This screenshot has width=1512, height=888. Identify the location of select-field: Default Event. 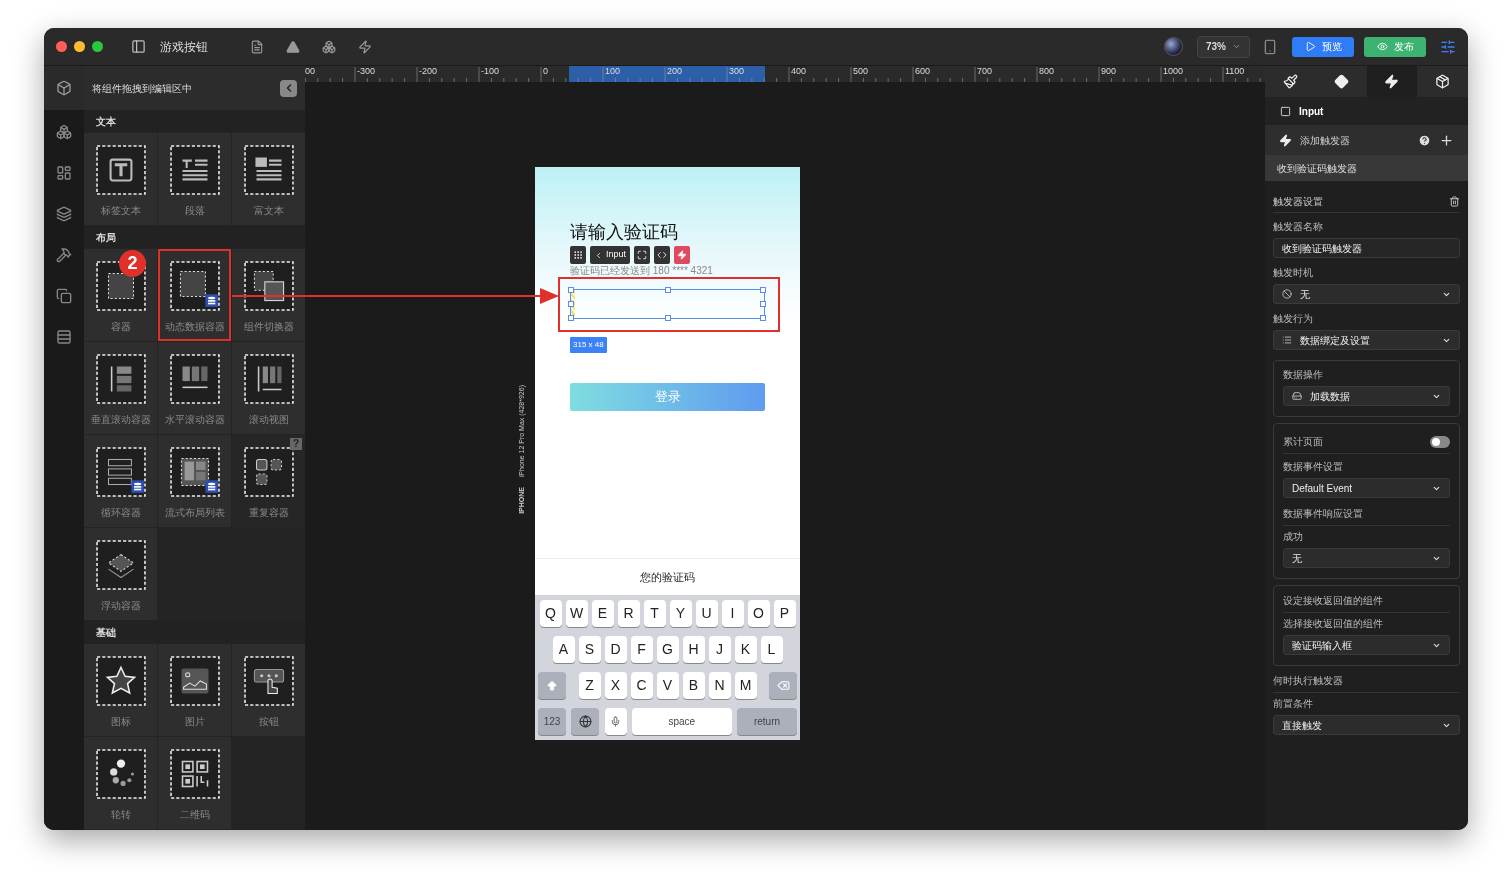
(1366, 488).